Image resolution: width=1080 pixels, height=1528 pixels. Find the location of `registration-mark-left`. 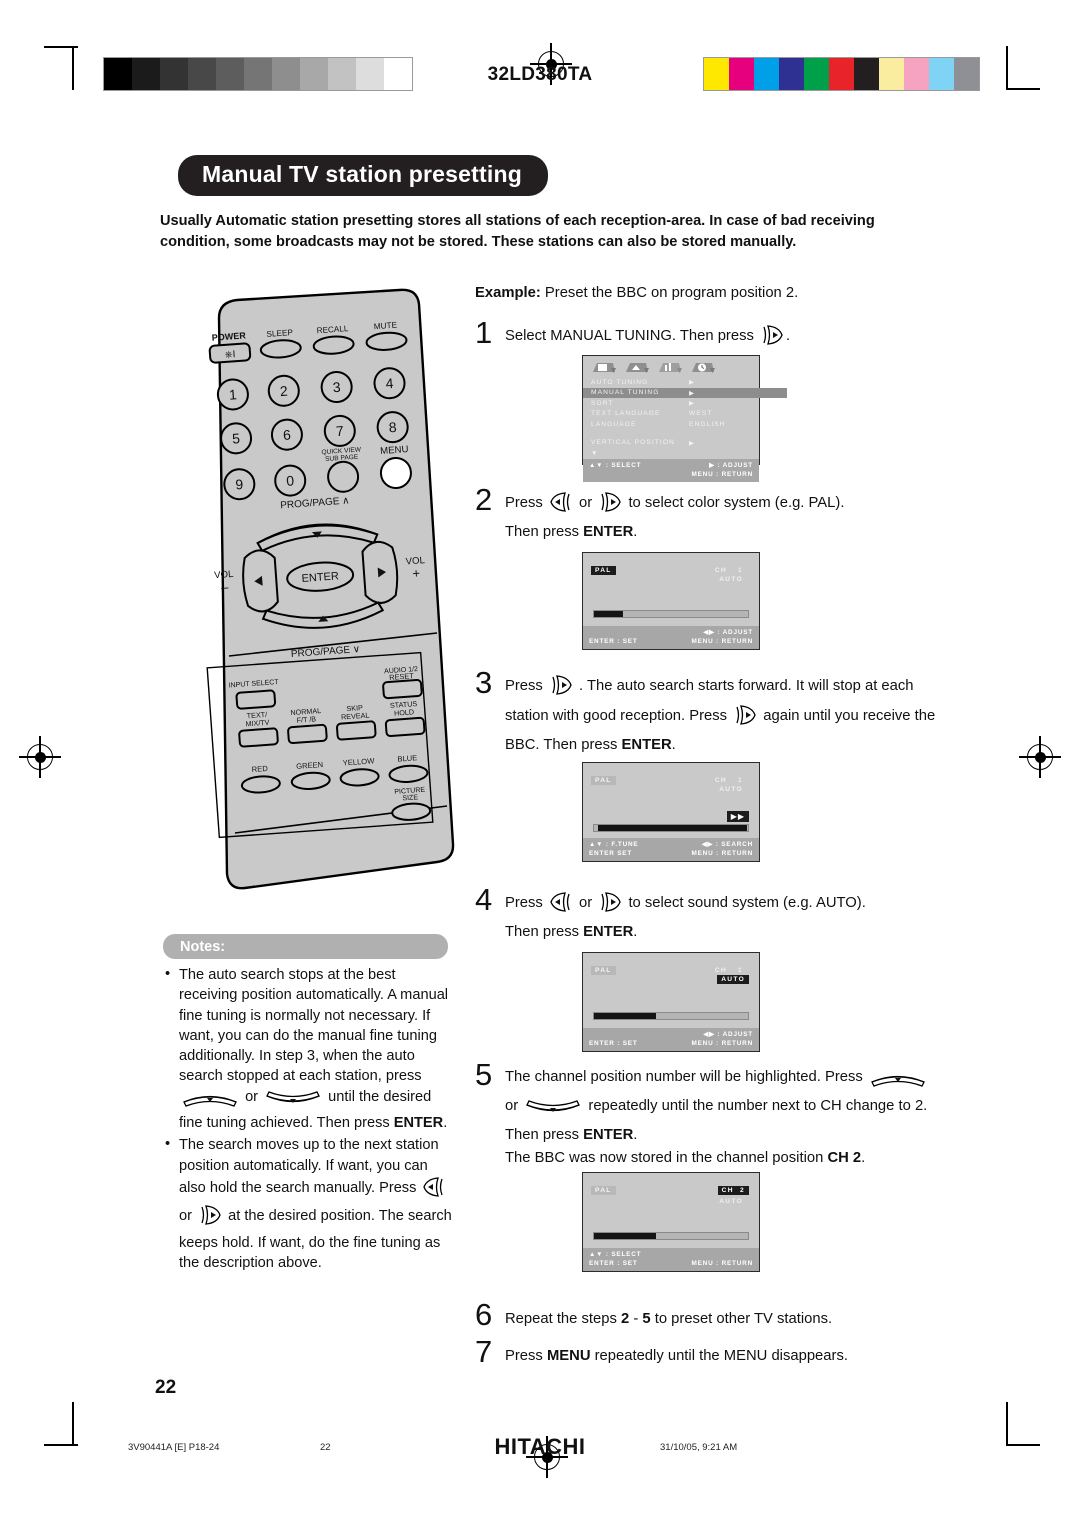

registration-mark-left is located at coordinates (40, 757).